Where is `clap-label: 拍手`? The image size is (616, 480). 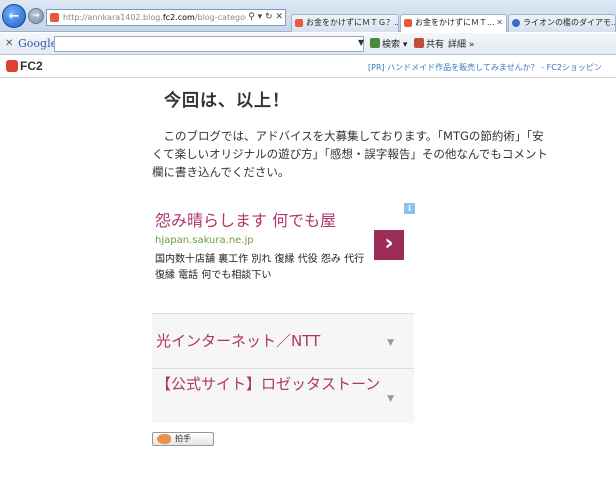 clap-label: 拍手 is located at coordinates (183, 438).